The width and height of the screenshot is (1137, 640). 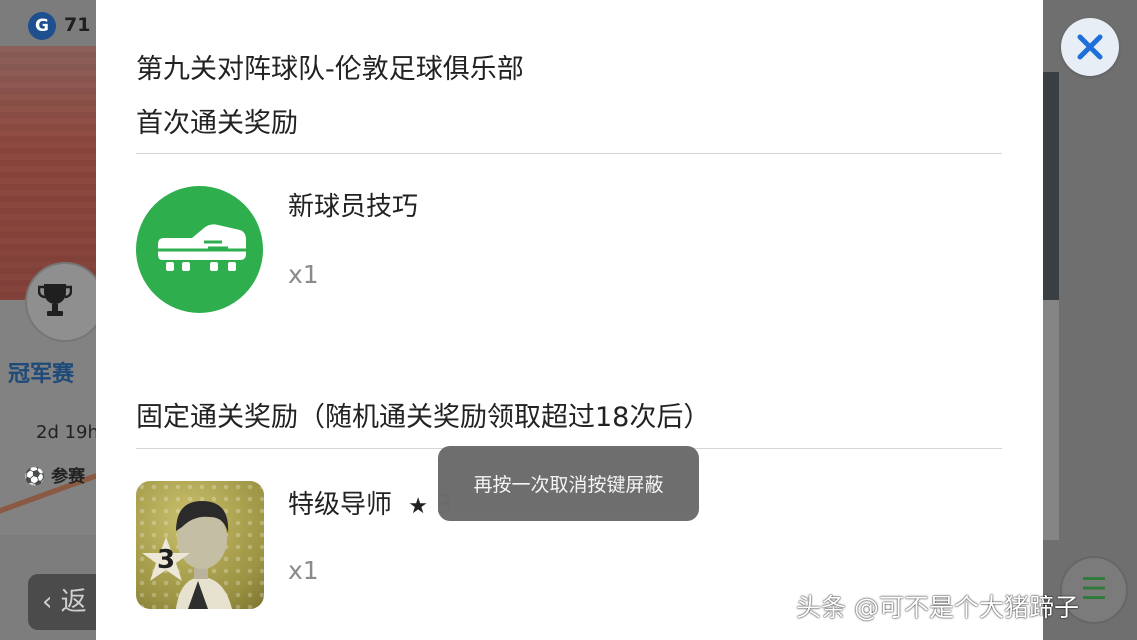 I want to click on back-button-label: 返, so click(x=73, y=602).